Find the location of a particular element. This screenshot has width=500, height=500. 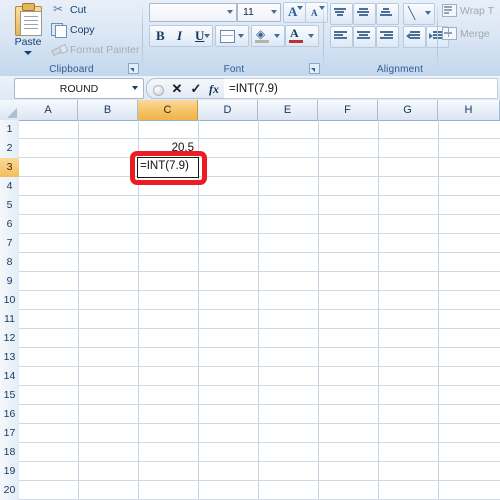

ribbon-group-font: 11 A A B I U ◈ A Font is located at coordinates (236, 38).